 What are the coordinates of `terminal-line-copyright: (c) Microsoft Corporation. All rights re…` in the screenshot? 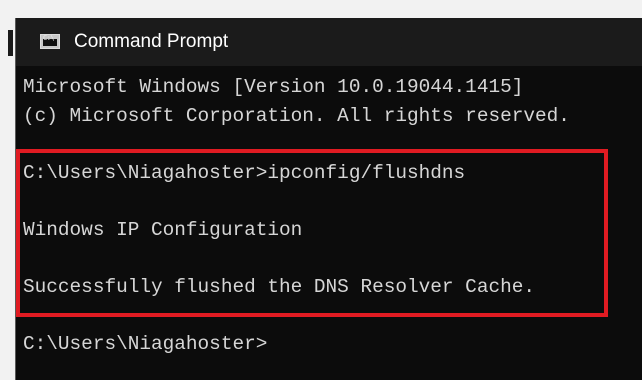 It's located at (296, 116).